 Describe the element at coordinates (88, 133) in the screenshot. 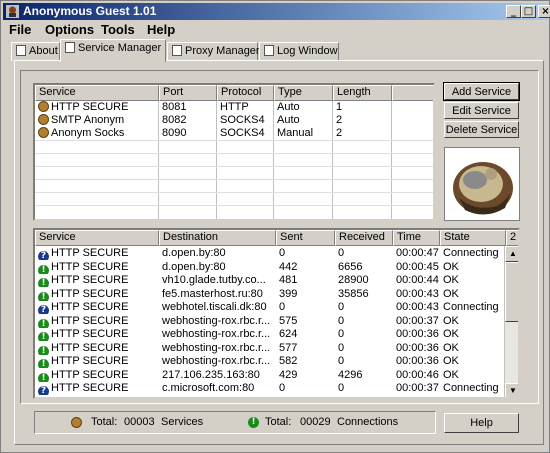

I see `service-cell-text: Anonym Socks` at that location.